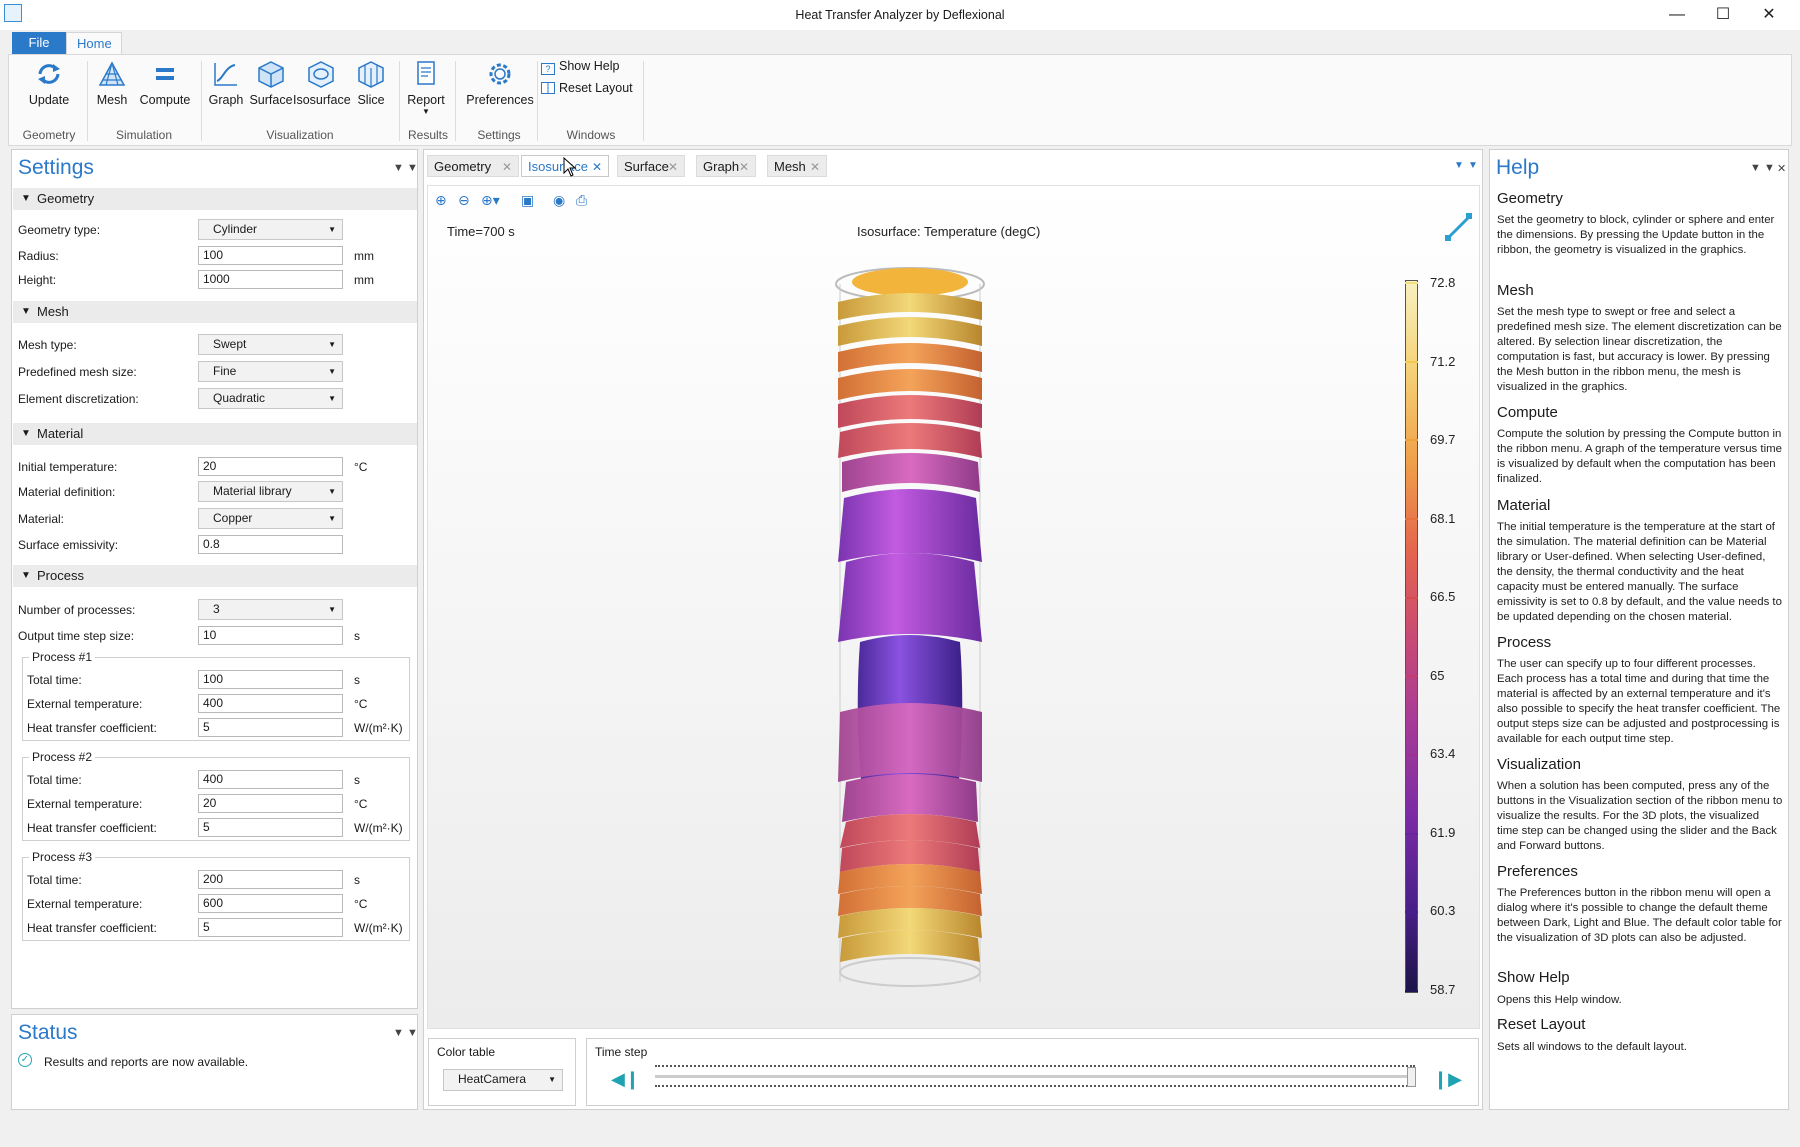  Describe the element at coordinates (215, 576) in the screenshot. I see `section-process: ▼ Process` at that location.